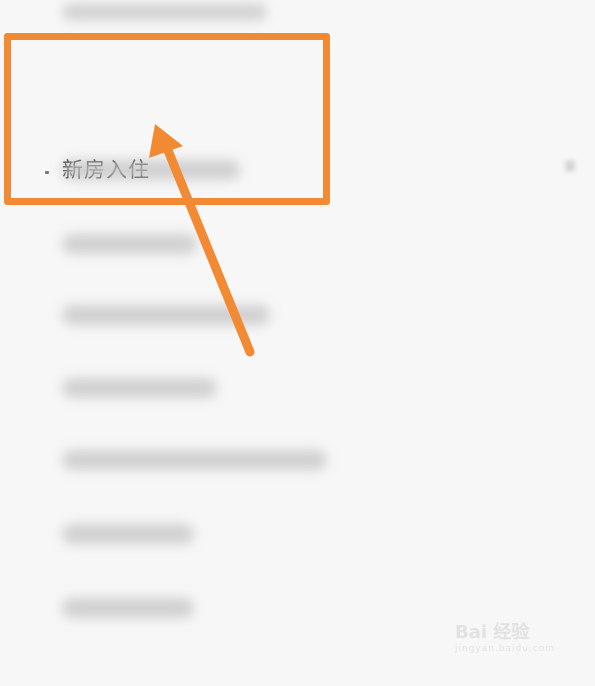  What do you see at coordinates (202, 240) in the screenshot?
I see `pointer-arrow-icon` at bounding box center [202, 240].